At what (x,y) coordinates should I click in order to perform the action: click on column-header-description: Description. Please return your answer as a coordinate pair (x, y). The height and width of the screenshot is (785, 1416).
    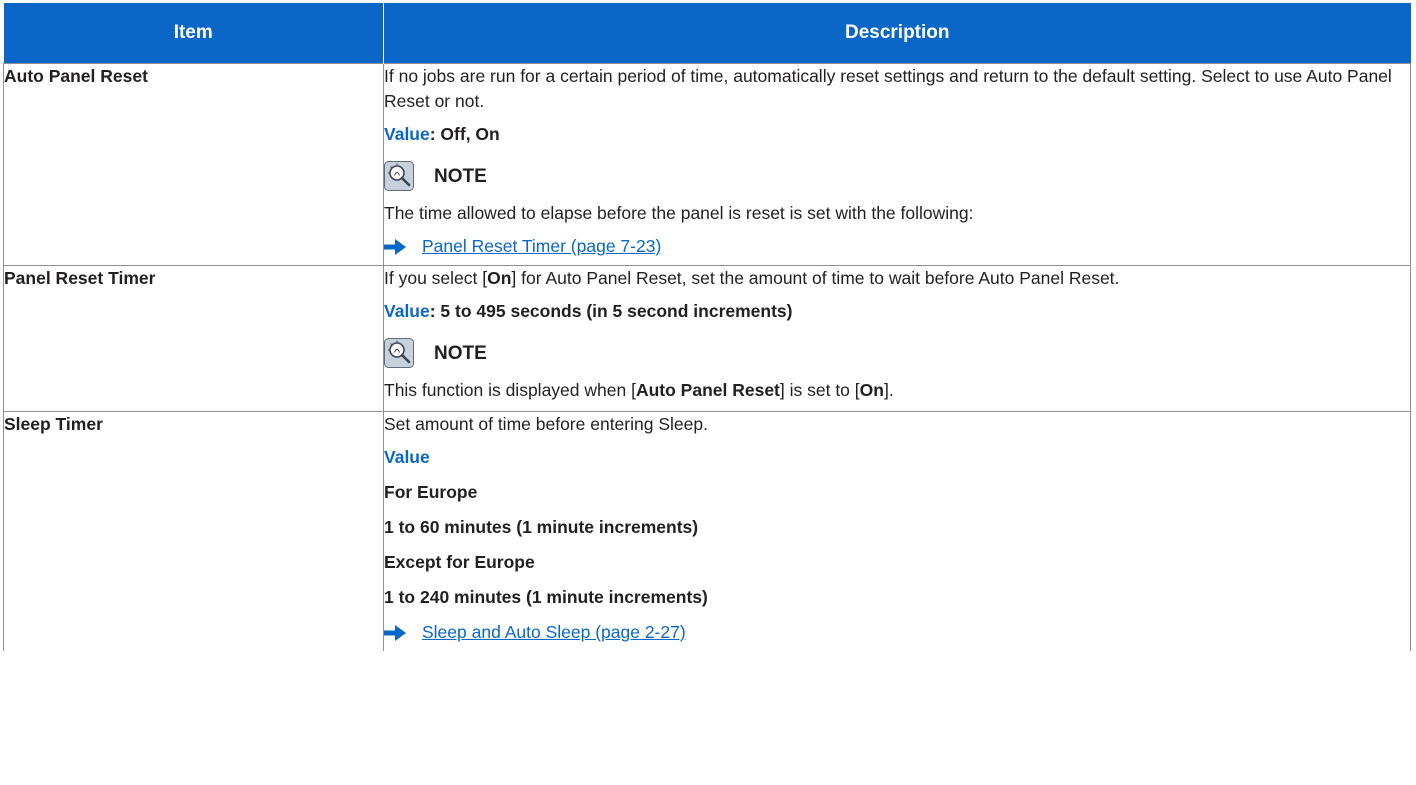
    Looking at the image, I should click on (897, 33).